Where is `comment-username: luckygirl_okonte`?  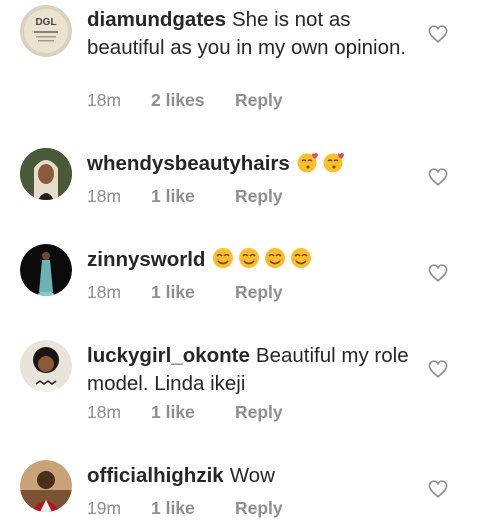
comment-username: luckygirl_okonte is located at coordinates (168, 355).